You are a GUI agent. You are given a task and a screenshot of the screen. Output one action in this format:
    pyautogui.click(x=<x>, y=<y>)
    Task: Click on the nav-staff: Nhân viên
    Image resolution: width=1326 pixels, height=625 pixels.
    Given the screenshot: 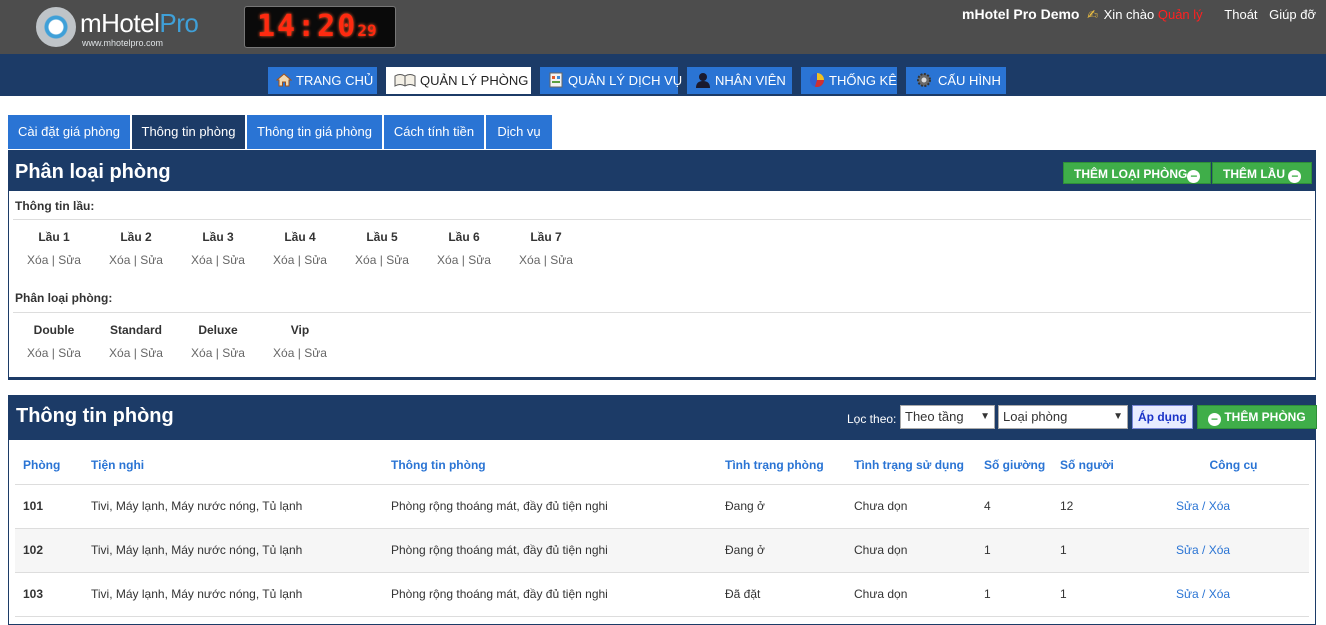 What is the action you would take?
    pyautogui.click(x=739, y=80)
    